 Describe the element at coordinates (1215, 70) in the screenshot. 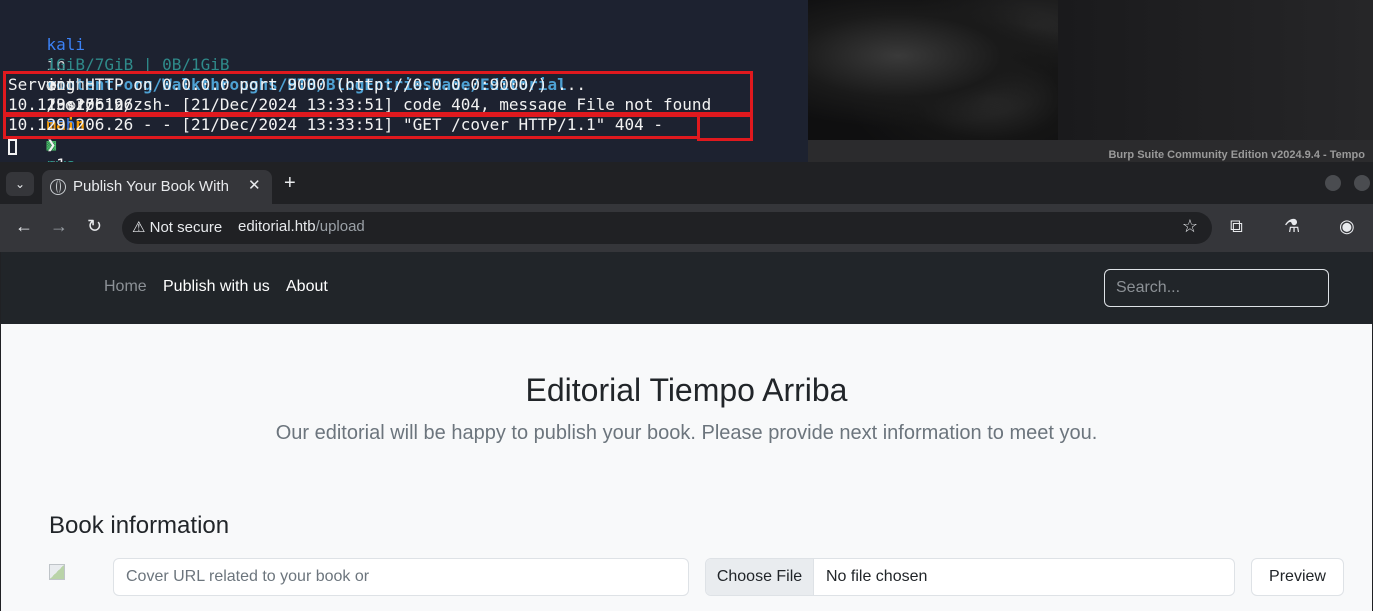

I see `burp-background` at that location.